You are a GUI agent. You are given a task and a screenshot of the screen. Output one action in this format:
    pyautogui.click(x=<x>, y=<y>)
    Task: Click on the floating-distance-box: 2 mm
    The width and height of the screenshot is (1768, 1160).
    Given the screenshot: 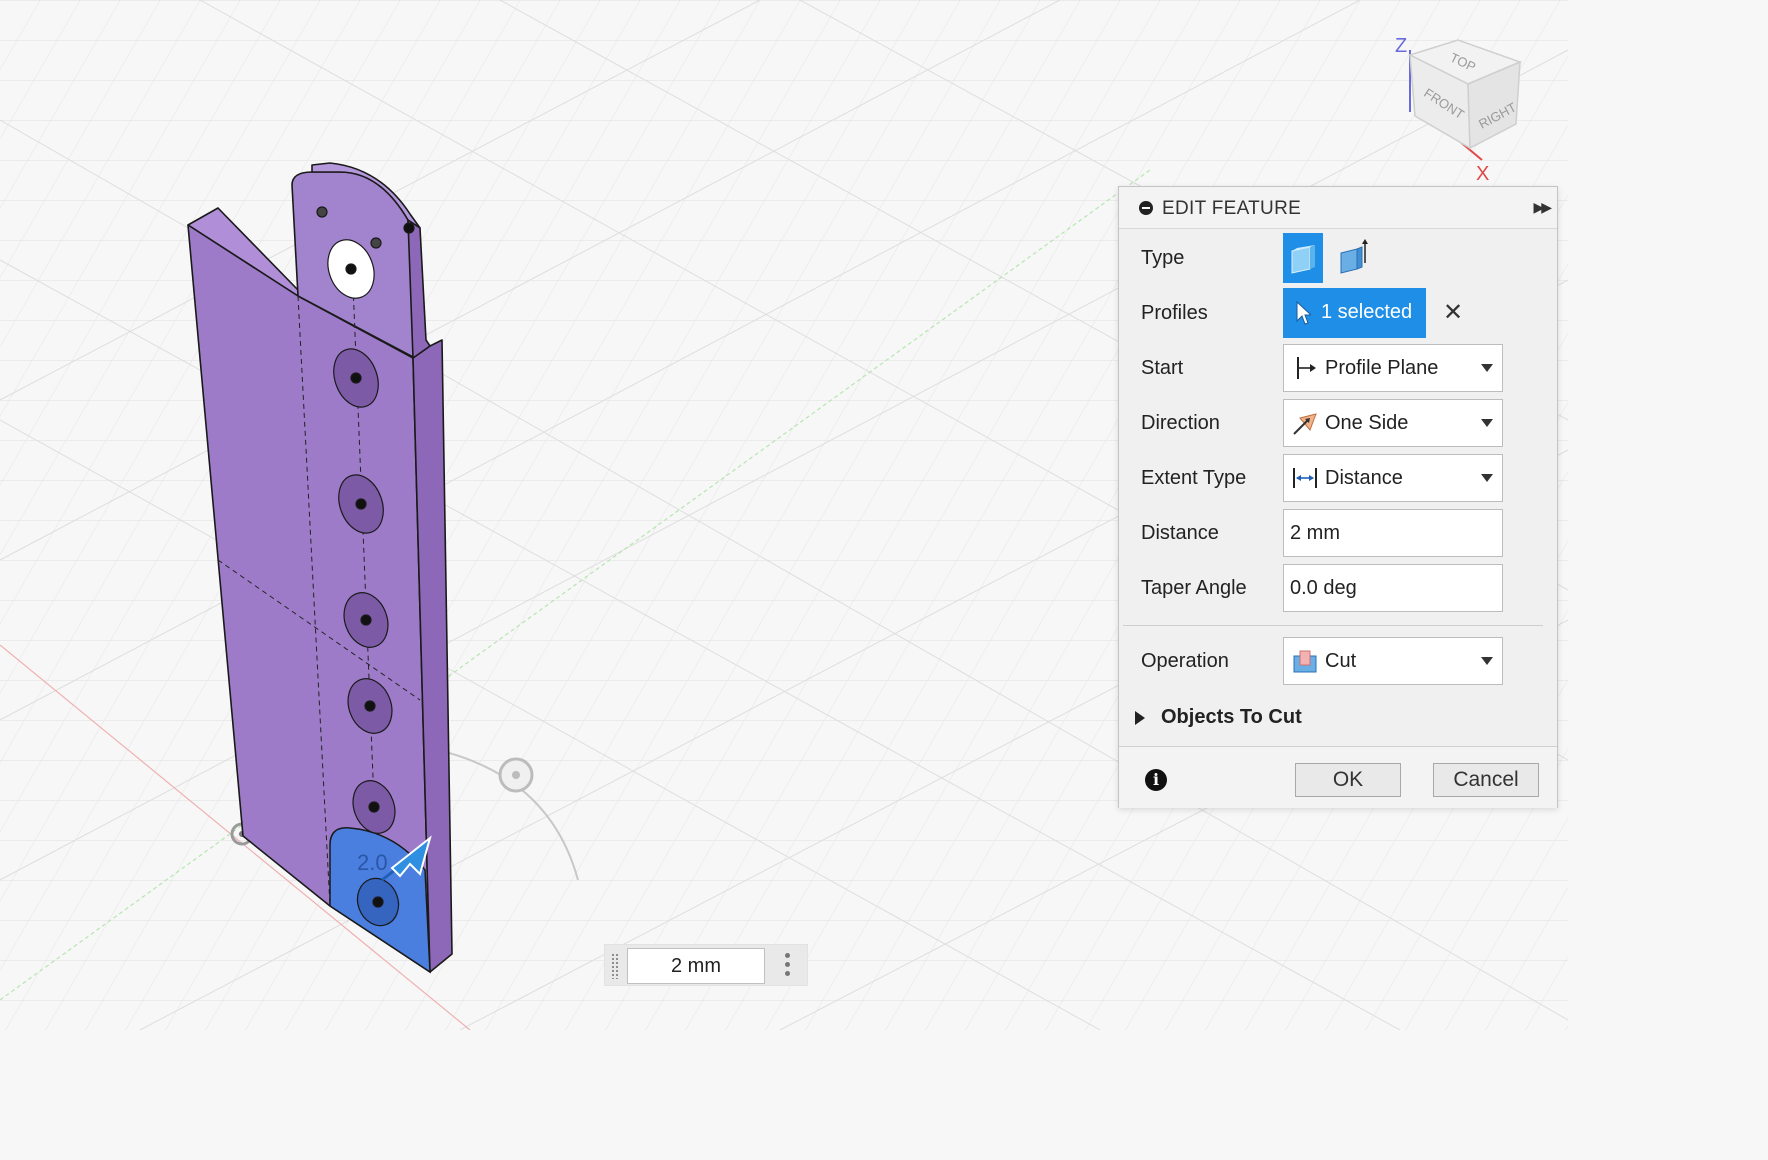 What is the action you would take?
    pyautogui.click(x=706, y=965)
    